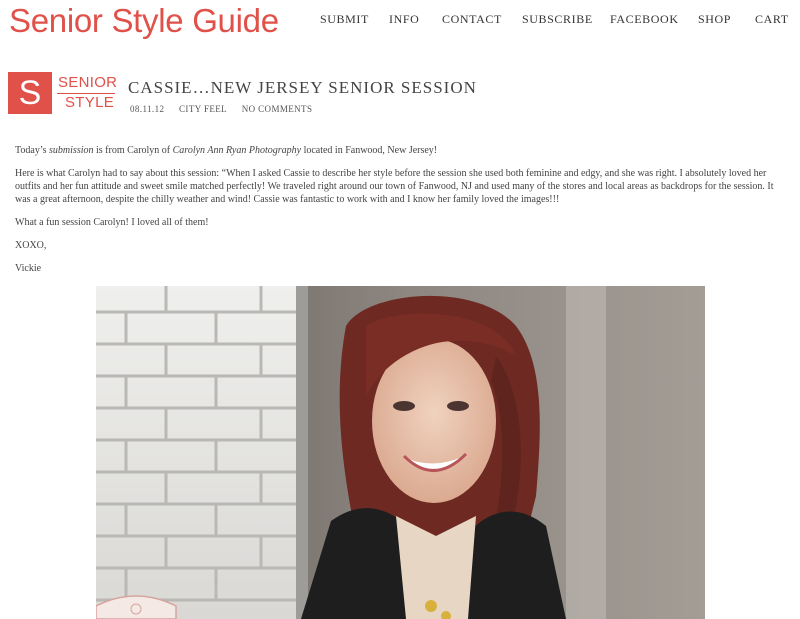 The image size is (800, 619). I want to click on post-comments-link: NO COMMENTS, so click(277, 109).